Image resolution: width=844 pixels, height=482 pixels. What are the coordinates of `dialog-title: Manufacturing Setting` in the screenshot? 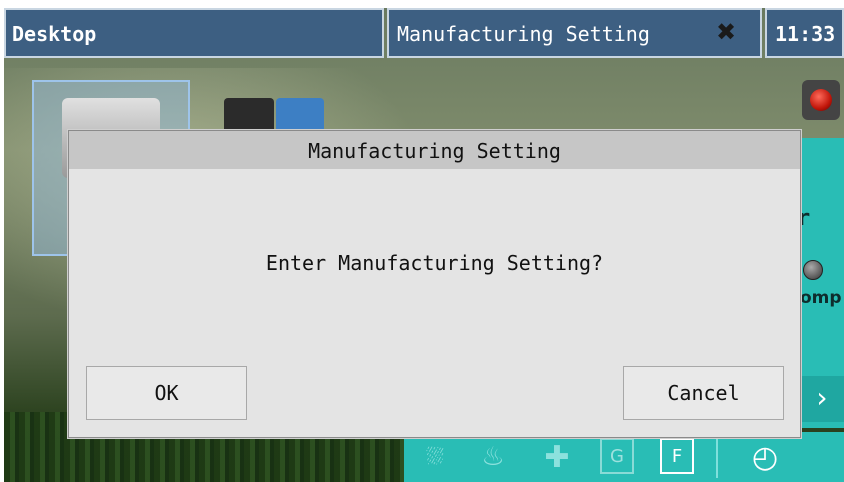 It's located at (434, 151).